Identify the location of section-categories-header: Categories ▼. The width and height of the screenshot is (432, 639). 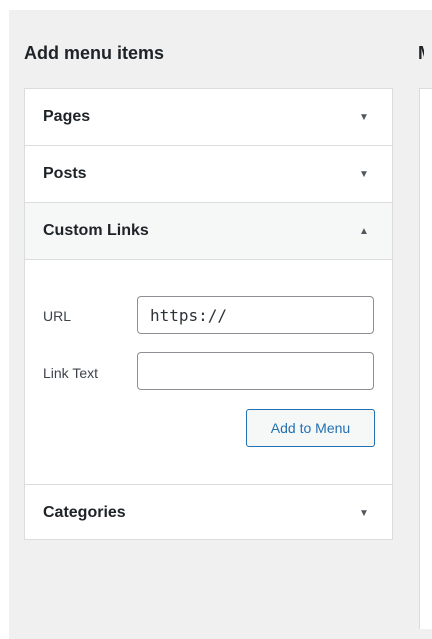
(208, 513).